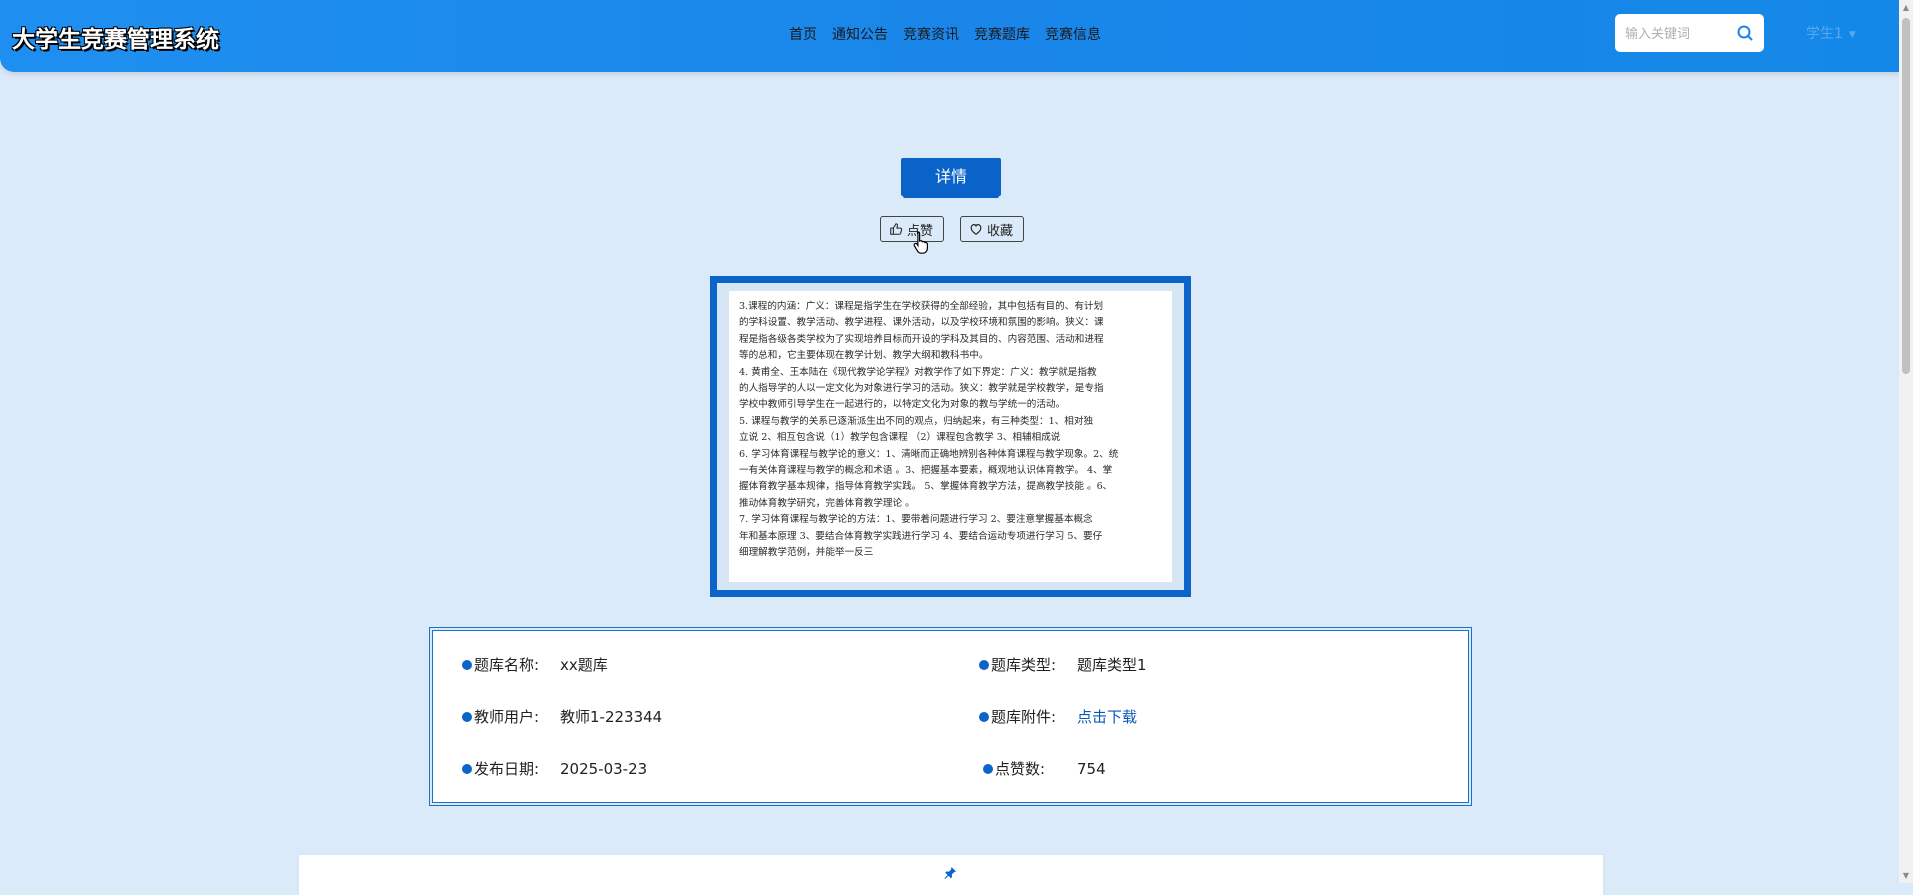 This screenshot has height=895, width=1913. I want to click on search-input, so click(1680, 34).